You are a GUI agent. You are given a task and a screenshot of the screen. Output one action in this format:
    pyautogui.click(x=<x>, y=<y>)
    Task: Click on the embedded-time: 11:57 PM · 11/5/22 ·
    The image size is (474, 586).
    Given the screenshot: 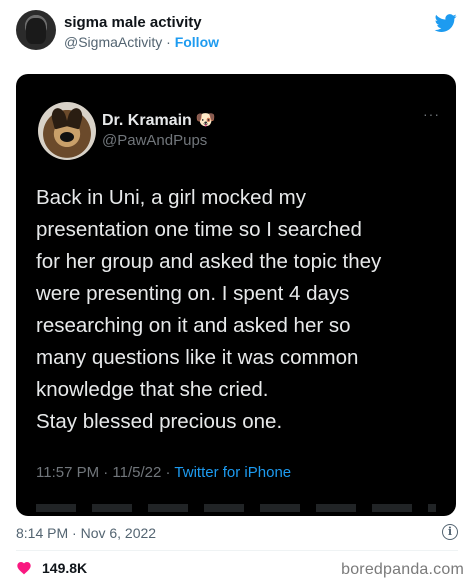 What is the action you would take?
    pyautogui.click(x=105, y=472)
    